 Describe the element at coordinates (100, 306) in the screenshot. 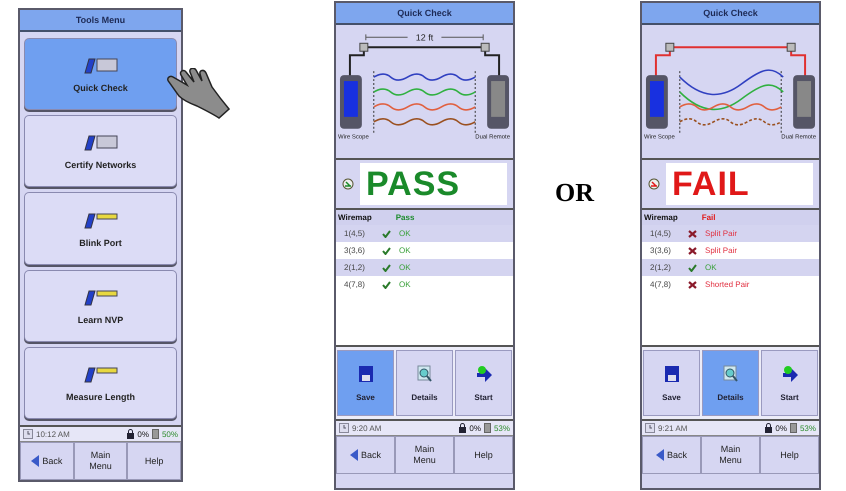

I see `menu-item: Learn NVP` at that location.